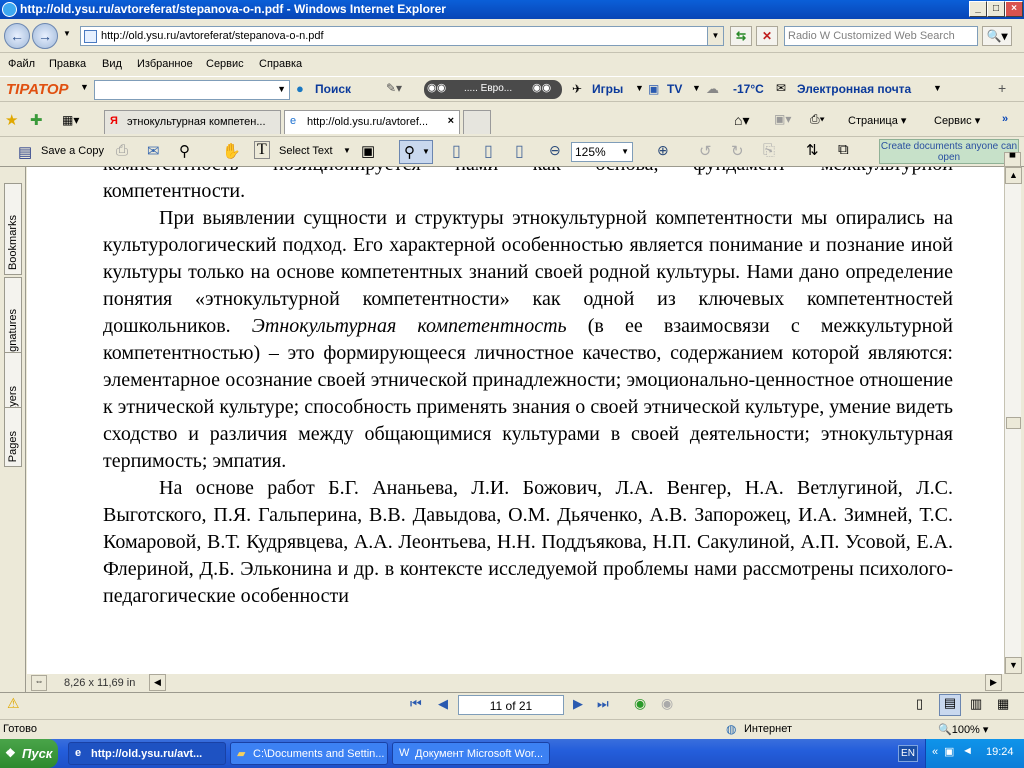 This screenshot has height=768, width=1024. What do you see at coordinates (881, 36) in the screenshot?
I see `search-input: Radio W Customized Web Search` at bounding box center [881, 36].